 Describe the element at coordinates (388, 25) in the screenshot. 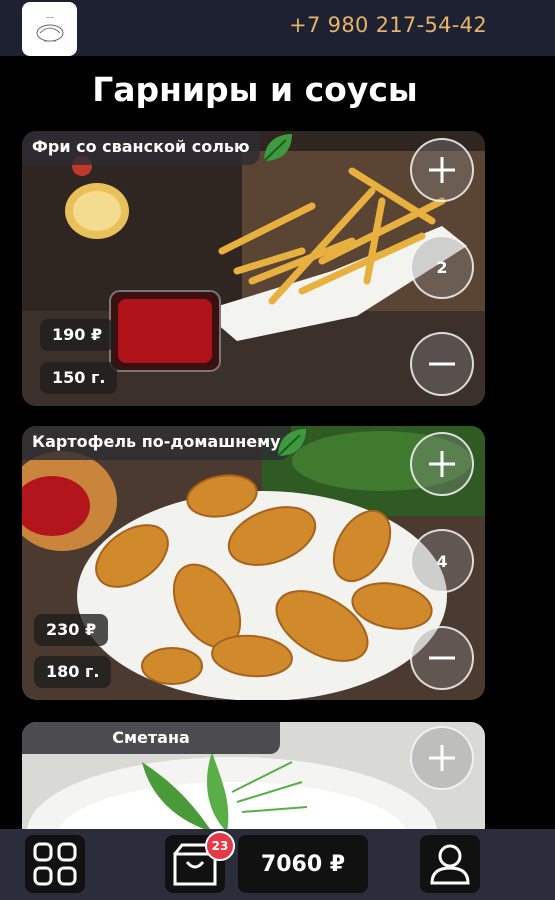

I see `phone-number: +7 980 217-54-42` at that location.